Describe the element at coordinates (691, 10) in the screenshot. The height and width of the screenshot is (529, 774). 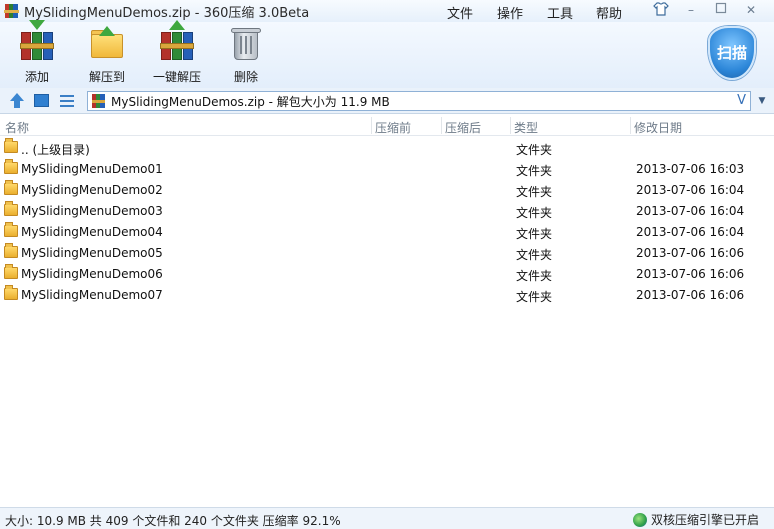
I see `minimize-icon: –` at that location.